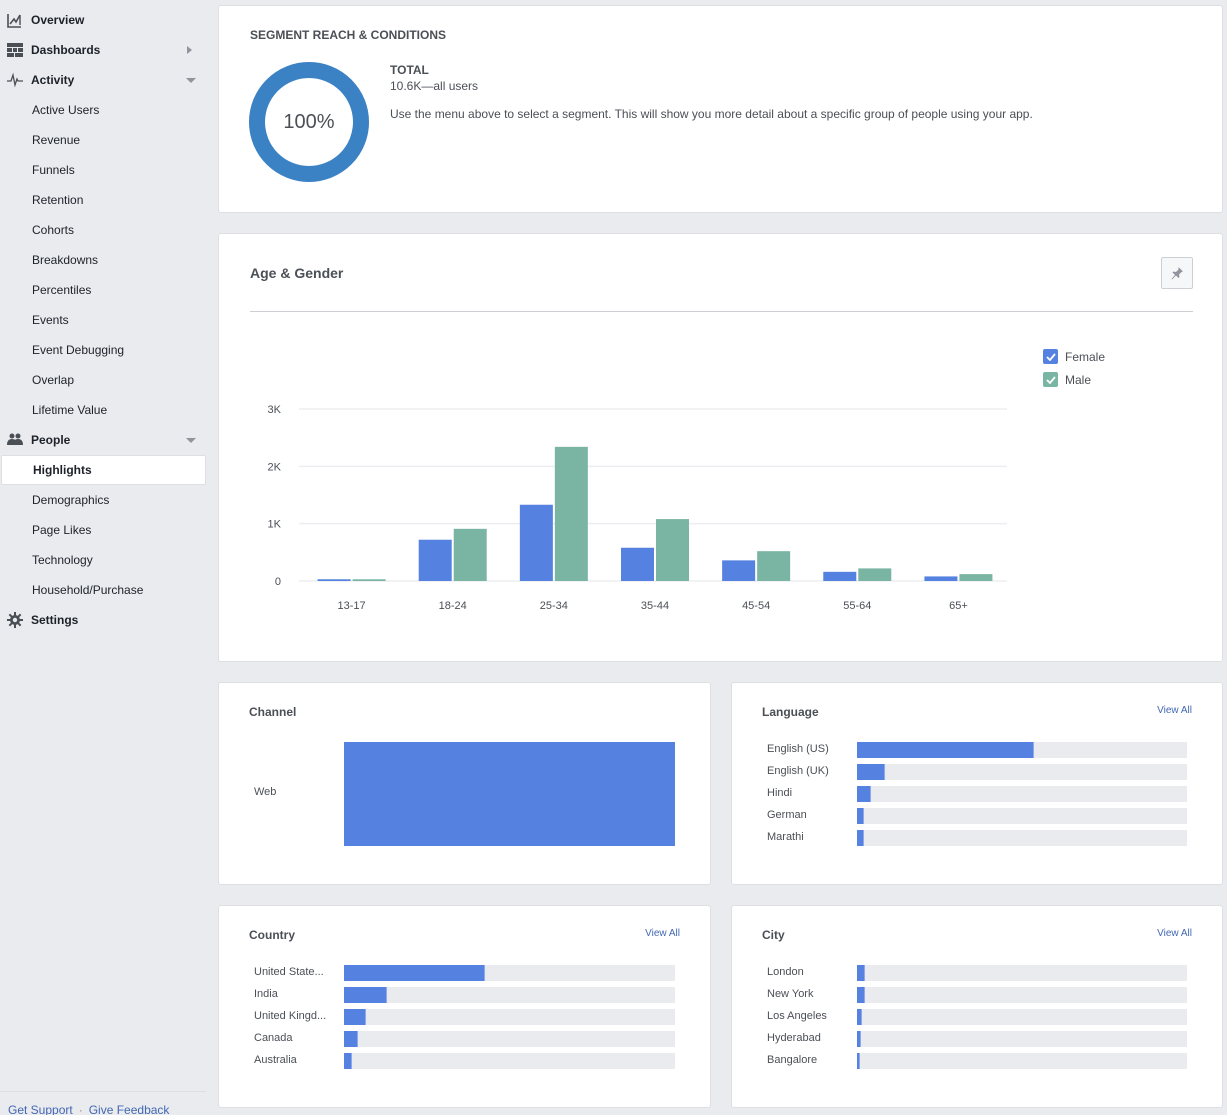 This screenshot has height=1115, width=1227. I want to click on sidebar-item-demographics: Demographics, so click(103, 500).